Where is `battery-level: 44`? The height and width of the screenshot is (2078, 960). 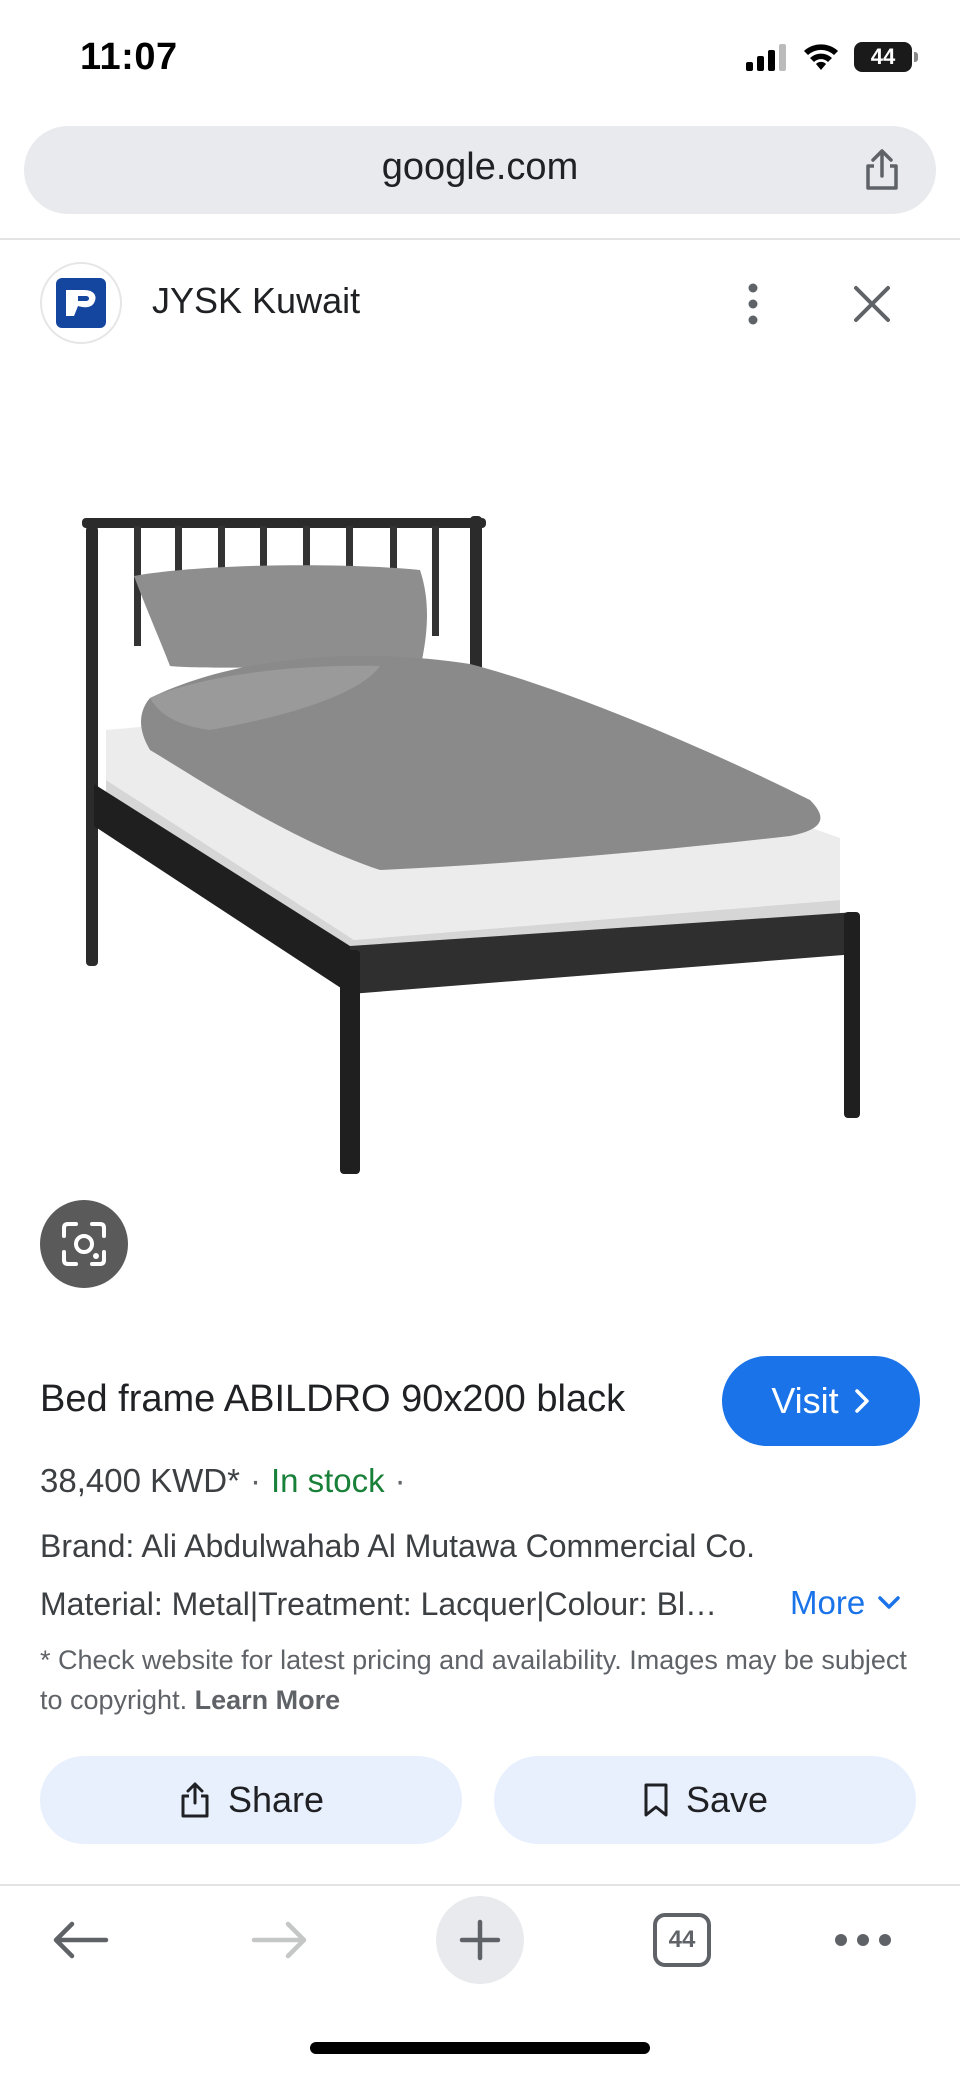
battery-level: 44 is located at coordinates (883, 56).